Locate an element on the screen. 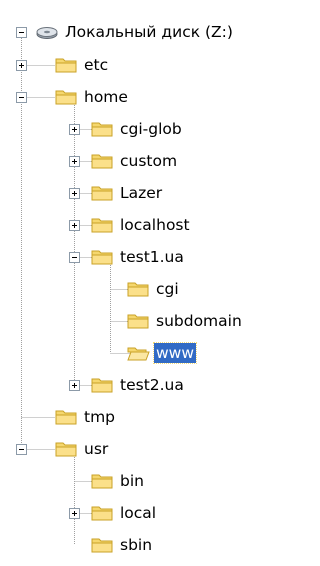  tree-node-label: cgi is located at coordinates (167, 289).